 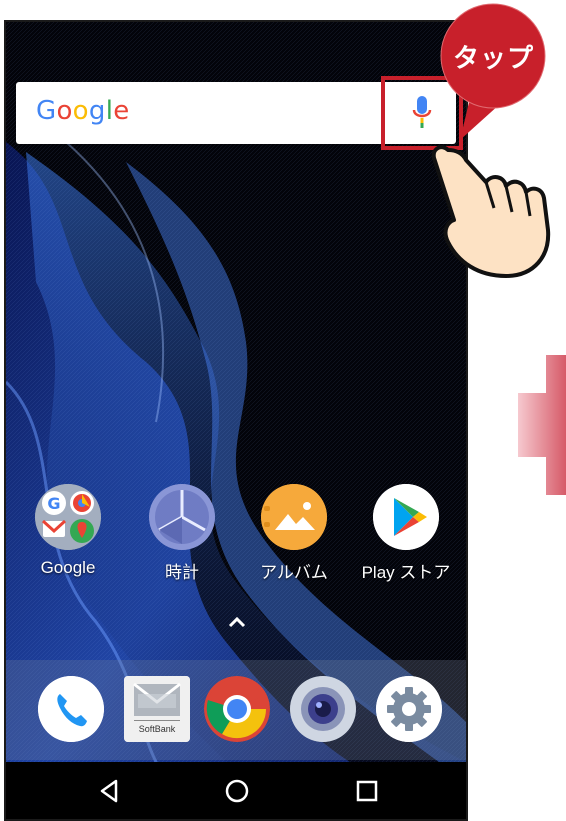 What do you see at coordinates (109, 791) in the screenshot?
I see `back-icon` at bounding box center [109, 791].